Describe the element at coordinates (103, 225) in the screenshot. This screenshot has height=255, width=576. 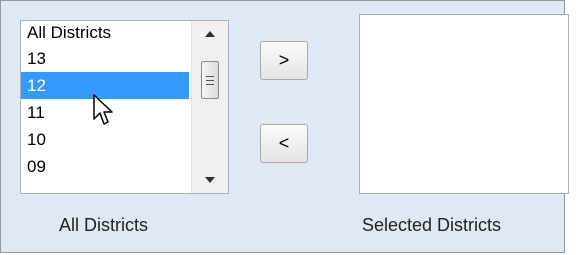
I see `all-districts-caption: All Districts` at that location.